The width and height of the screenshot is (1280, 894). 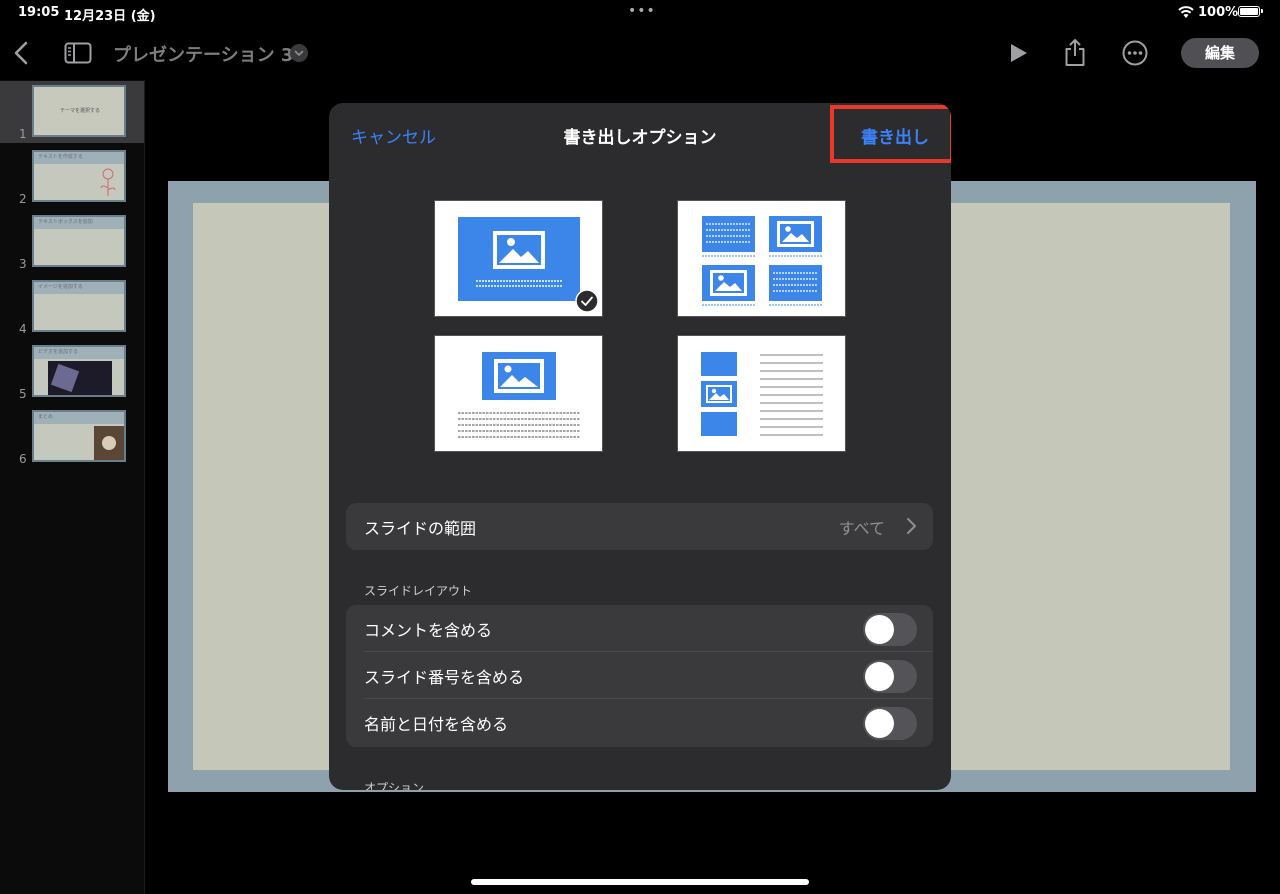 I want to click on slide-layout-options-group: コメントを含める スライド番号を含める 名前と日付を含める, so click(x=639, y=676).